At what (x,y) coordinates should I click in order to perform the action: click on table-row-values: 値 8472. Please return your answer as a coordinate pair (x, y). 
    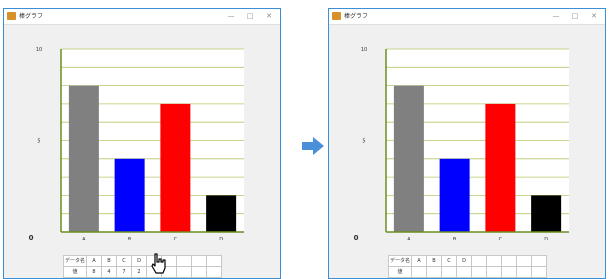
    Looking at the image, I should click on (142, 272).